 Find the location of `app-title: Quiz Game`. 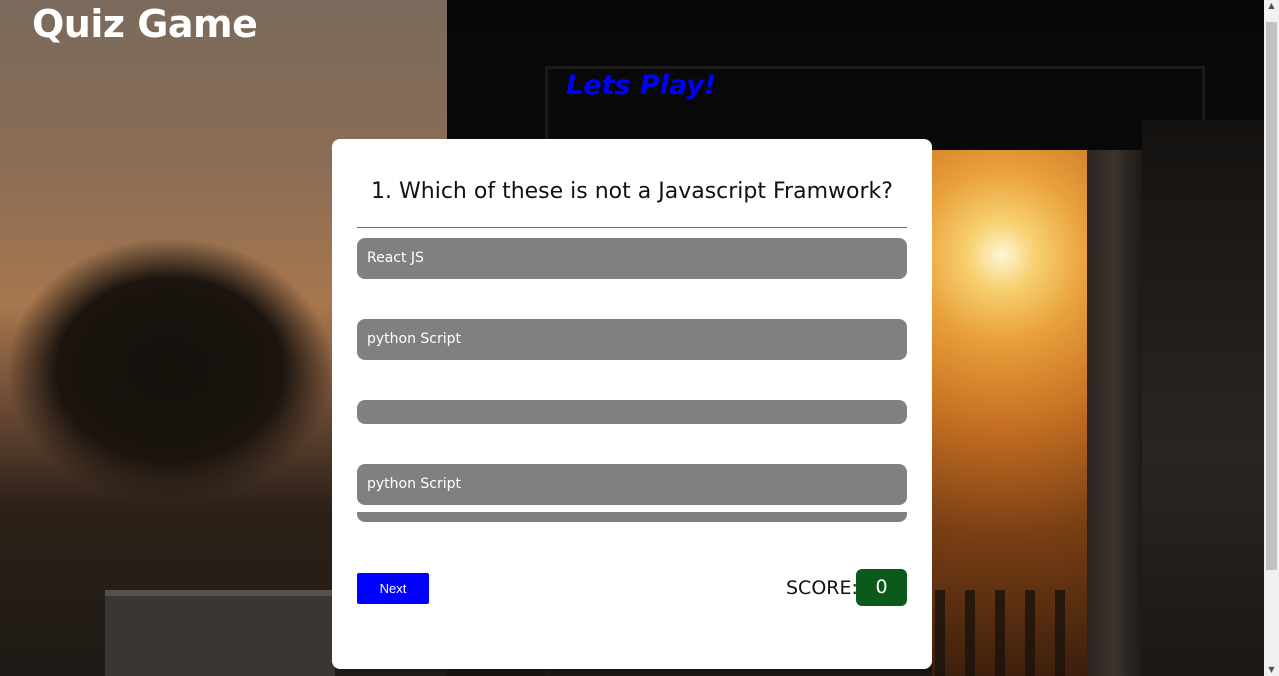

app-title: Quiz Game is located at coordinates (145, 24).